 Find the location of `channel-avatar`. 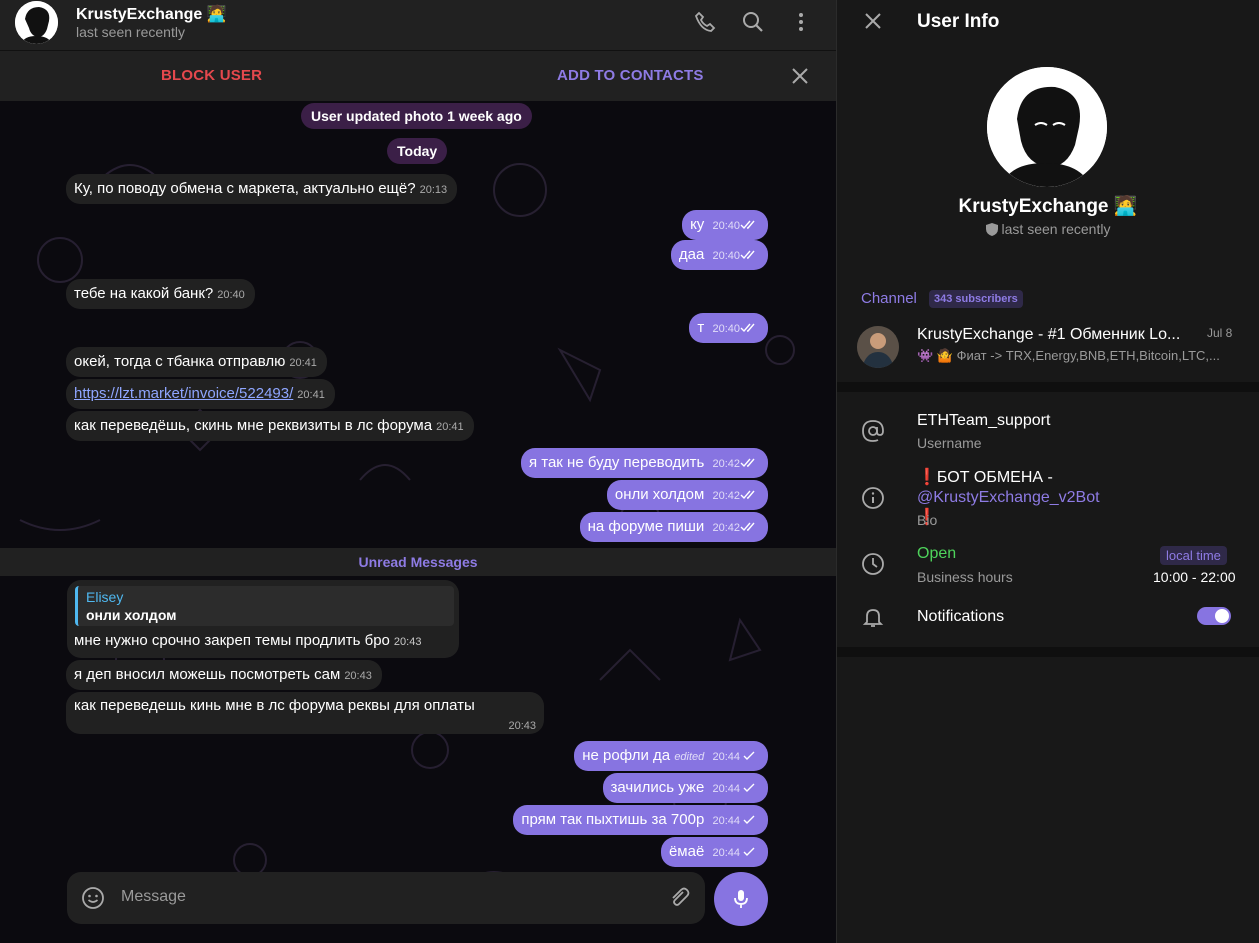

channel-avatar is located at coordinates (878, 347).